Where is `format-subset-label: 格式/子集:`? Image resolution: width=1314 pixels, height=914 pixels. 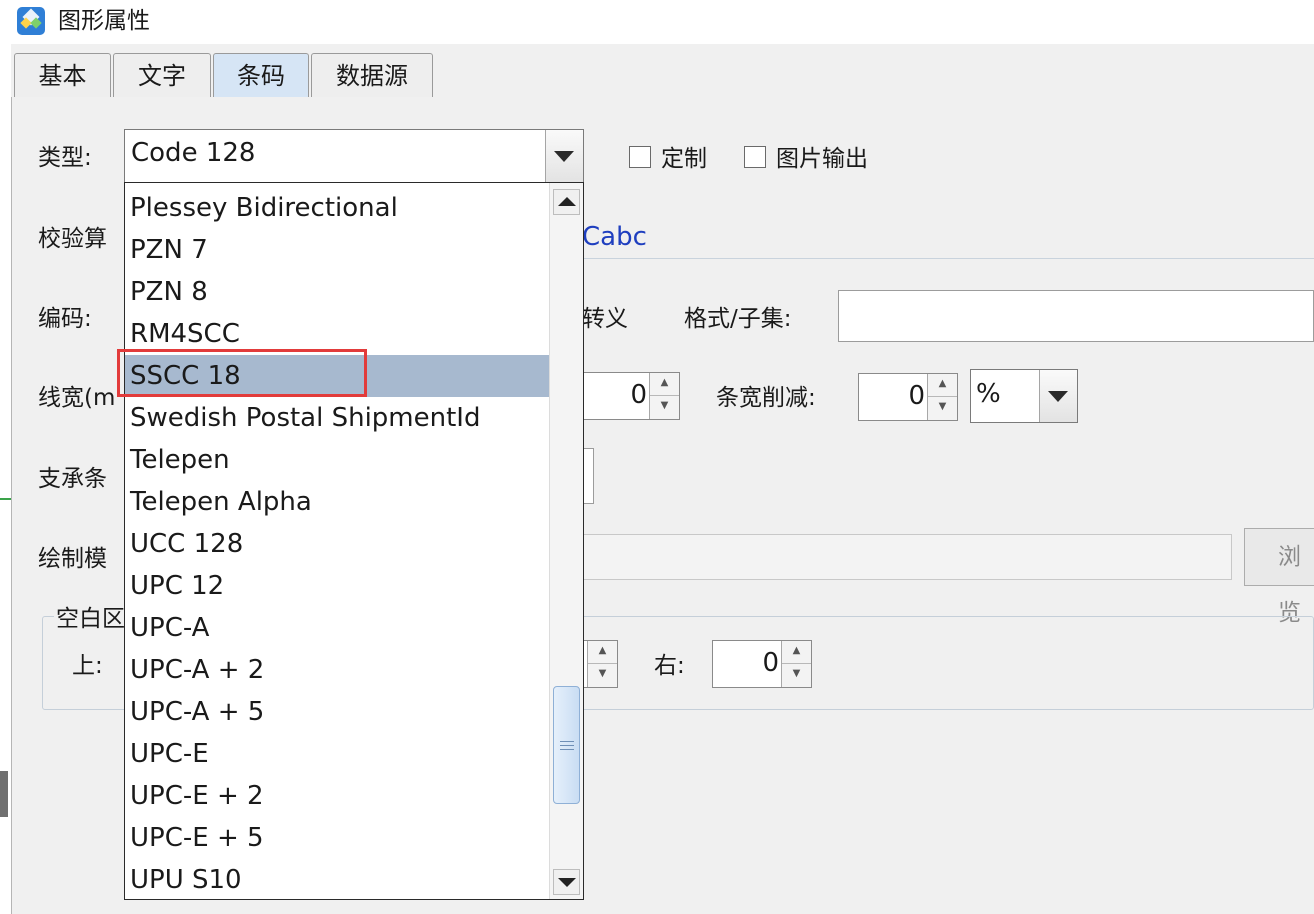 format-subset-label: 格式/子集: is located at coordinates (738, 319).